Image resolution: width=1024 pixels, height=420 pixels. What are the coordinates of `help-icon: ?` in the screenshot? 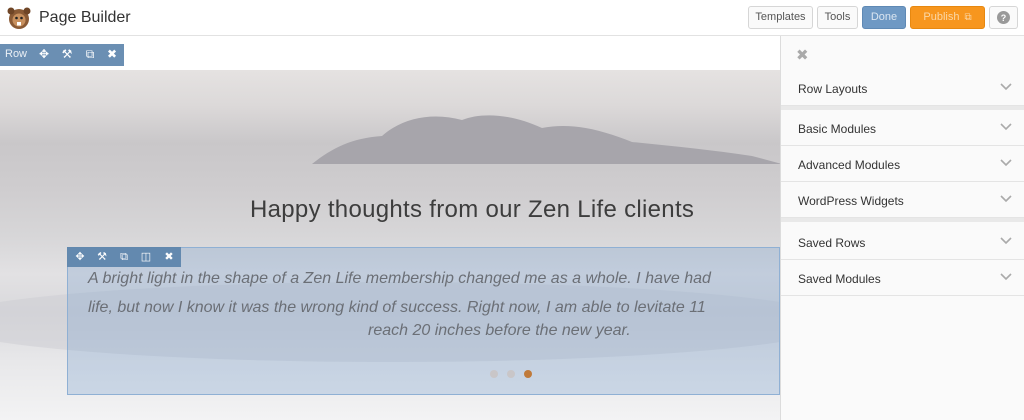 It's located at (1003, 17).